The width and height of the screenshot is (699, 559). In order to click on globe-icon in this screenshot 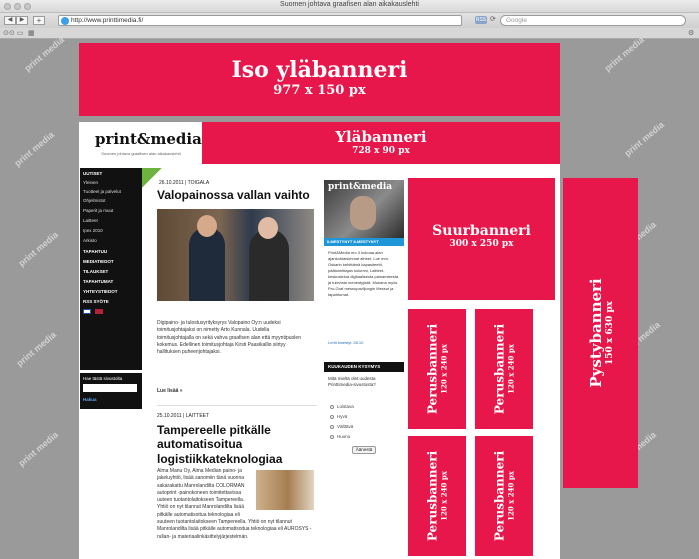, I will do `click(65, 21)`.